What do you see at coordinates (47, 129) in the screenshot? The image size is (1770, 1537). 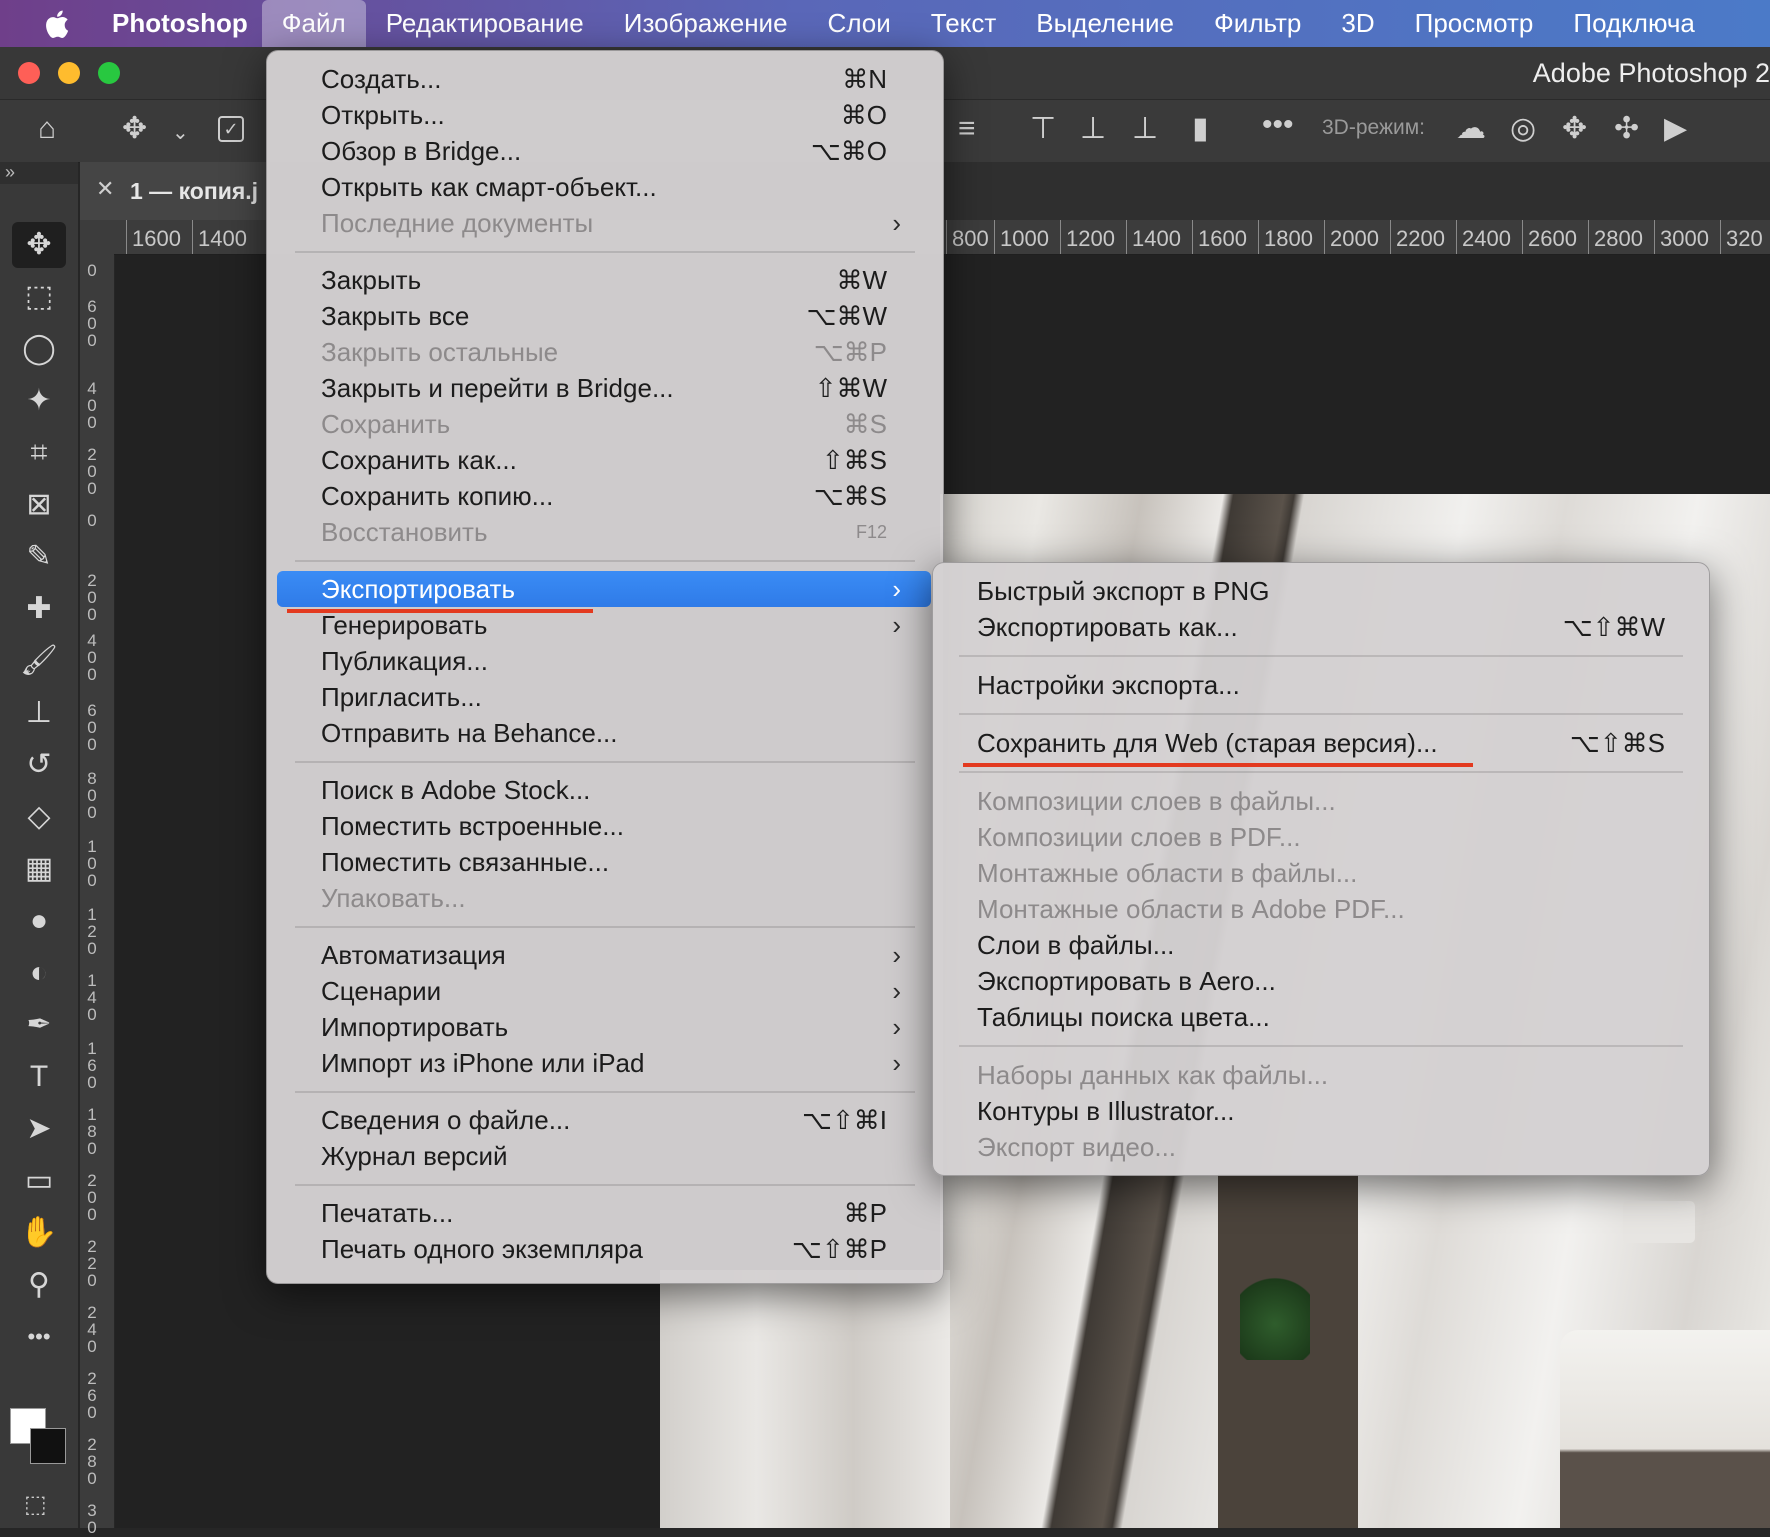 I see `home-icon: ⌂` at bounding box center [47, 129].